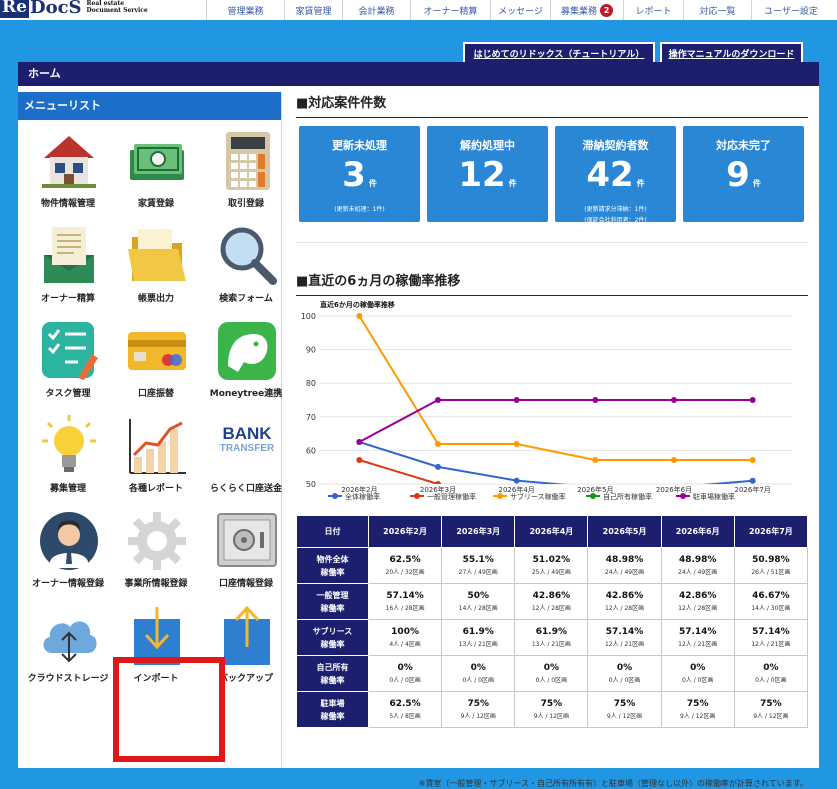 The height and width of the screenshot is (789, 837). Describe the element at coordinates (551, 560) in the screenshot. I see `cell-rate: 51.02%` at that location.